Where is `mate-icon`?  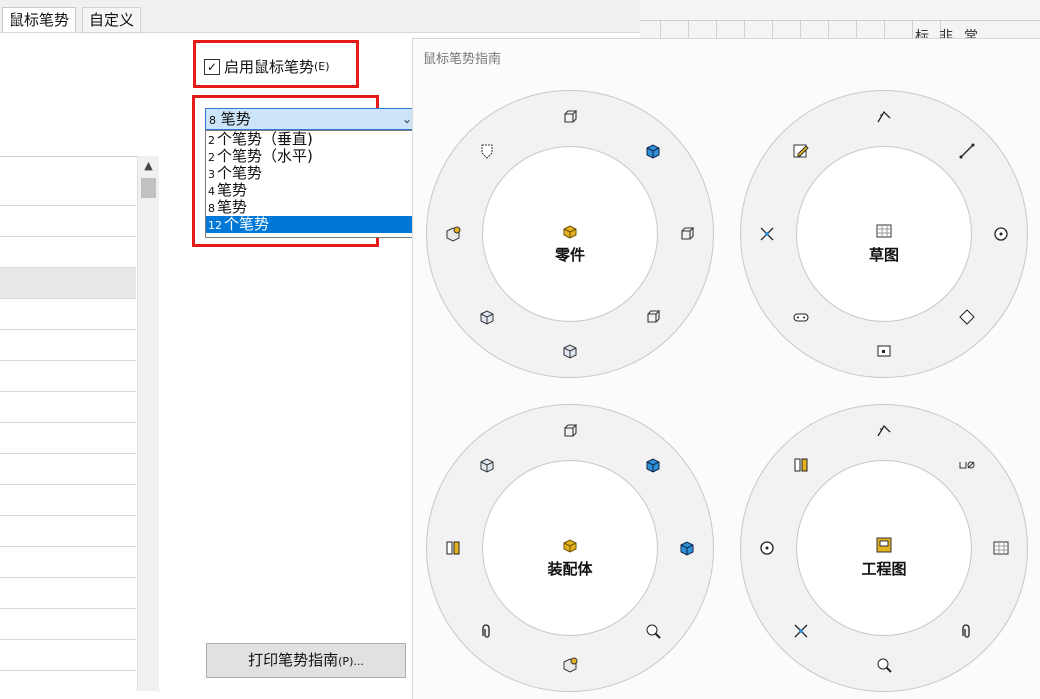 mate-icon is located at coordinates (487, 631).